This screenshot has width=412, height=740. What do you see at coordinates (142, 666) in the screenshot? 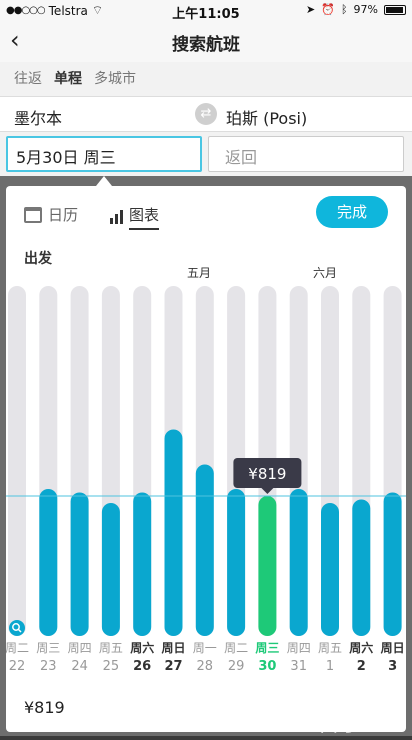
I see `date-label-26: 26` at bounding box center [142, 666].